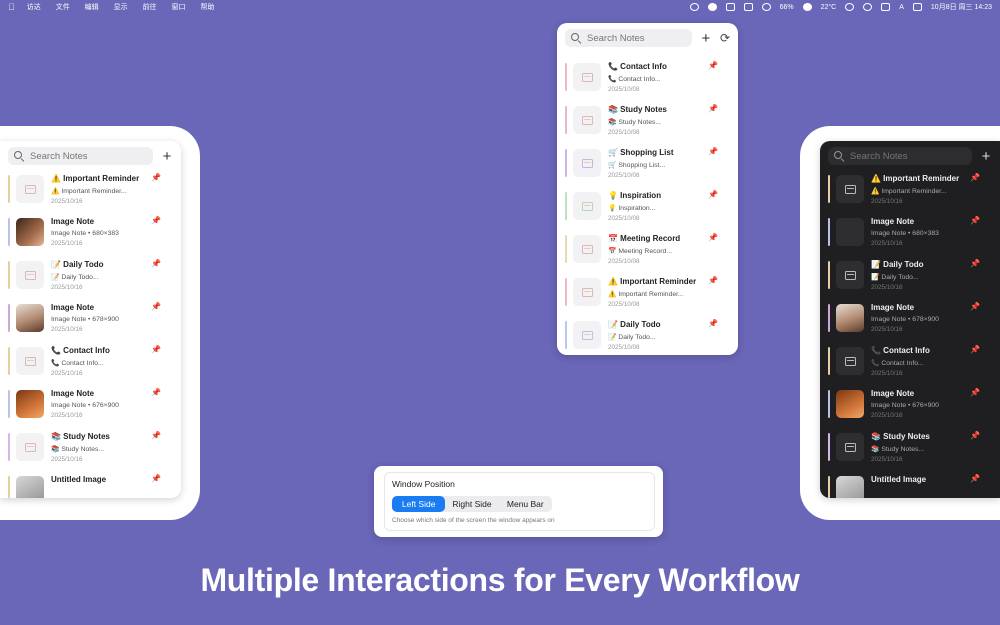 The height and width of the screenshot is (625, 1000). Describe the element at coordinates (886, 7) in the screenshot. I see `status-wifi-icon` at that location.